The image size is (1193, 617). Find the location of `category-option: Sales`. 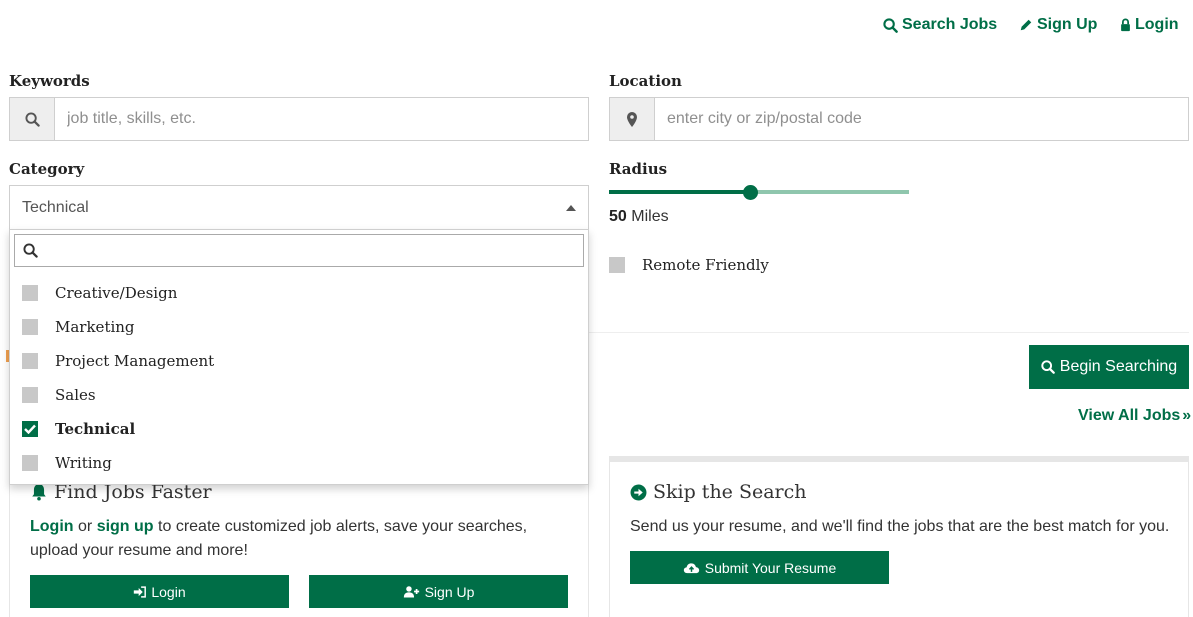

category-option: Sales is located at coordinates (299, 395).